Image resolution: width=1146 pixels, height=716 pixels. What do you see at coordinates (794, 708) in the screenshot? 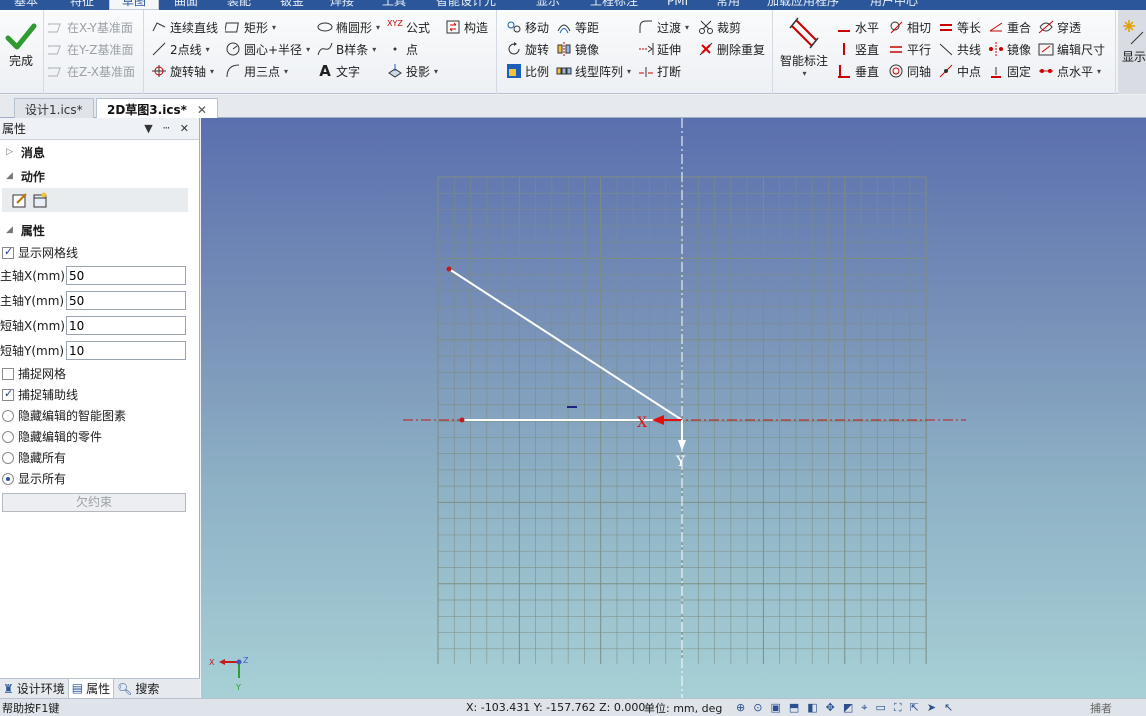
I see `orientation-icon: ⬒` at bounding box center [794, 708].